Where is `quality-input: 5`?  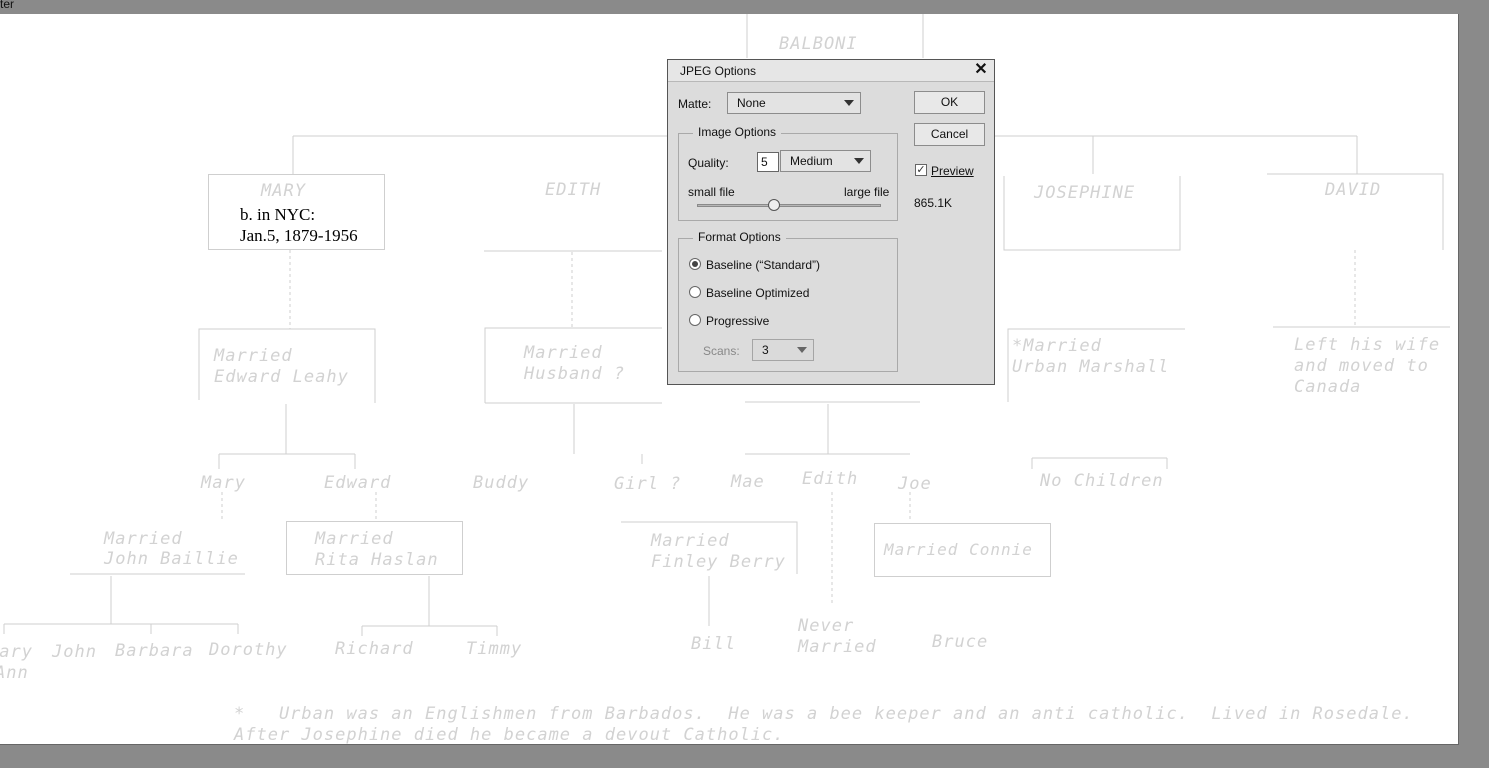
quality-input: 5 is located at coordinates (768, 162).